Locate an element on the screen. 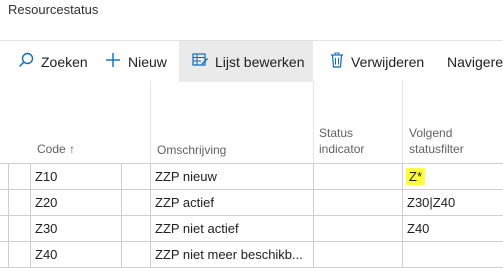  table-row: Z20 ZZP actief Z30|Z40 is located at coordinates (251, 203).